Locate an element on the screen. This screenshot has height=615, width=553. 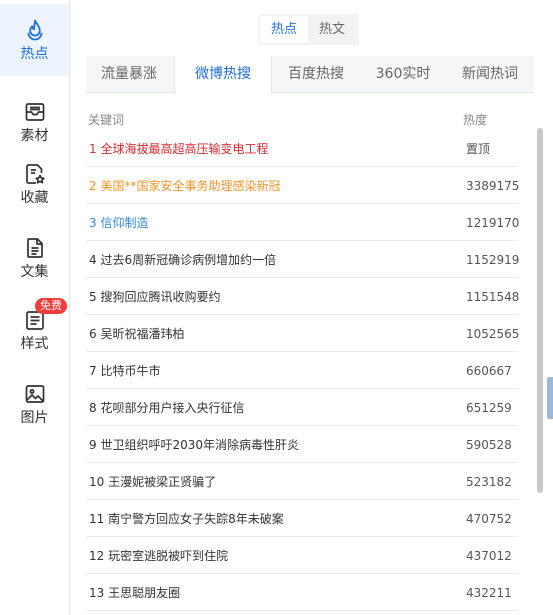
topic-keyword: 13 王思聪朋友圈 is located at coordinates (134, 593).